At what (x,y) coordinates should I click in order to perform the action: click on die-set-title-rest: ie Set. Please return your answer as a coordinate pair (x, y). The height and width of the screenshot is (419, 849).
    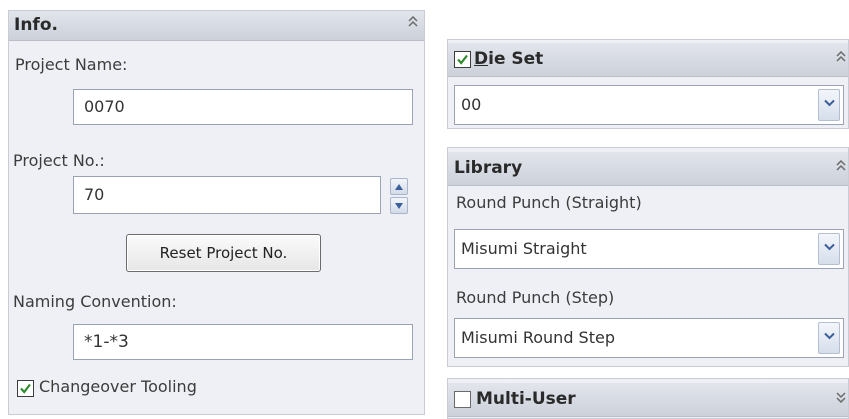
    Looking at the image, I should click on (516, 59).